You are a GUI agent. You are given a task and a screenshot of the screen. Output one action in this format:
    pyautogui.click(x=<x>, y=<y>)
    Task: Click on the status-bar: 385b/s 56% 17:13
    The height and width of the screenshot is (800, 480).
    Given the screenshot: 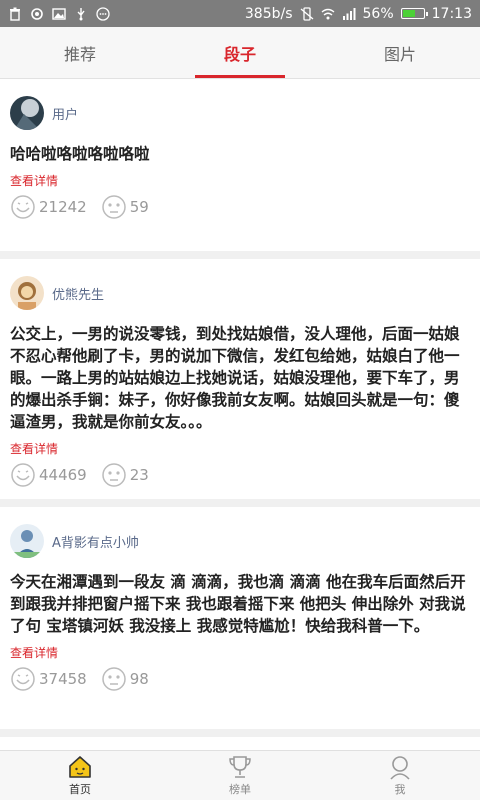 What is the action you would take?
    pyautogui.click(x=240, y=13)
    